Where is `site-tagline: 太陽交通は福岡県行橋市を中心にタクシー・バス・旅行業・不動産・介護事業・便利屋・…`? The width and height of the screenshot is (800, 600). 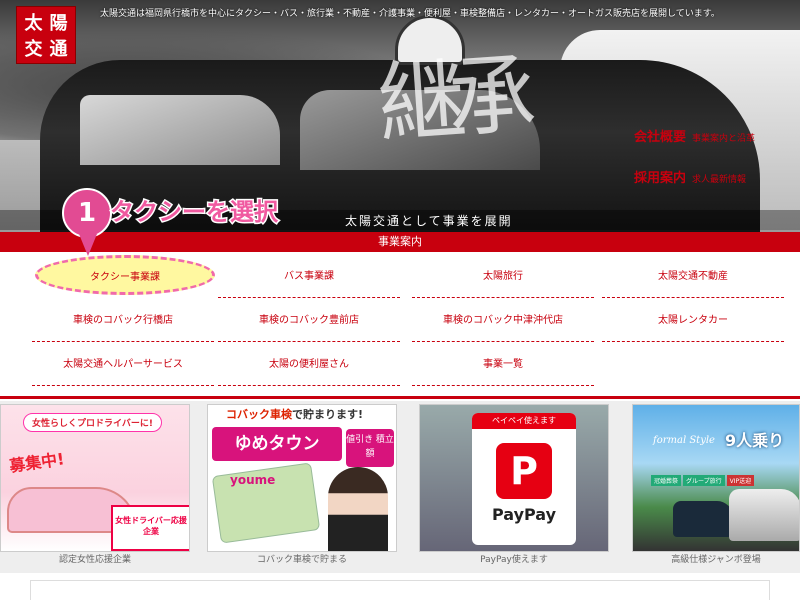 site-tagline: 太陽交通は福岡県行橋市を中心にタクシー・バス・旅行業・不動産・介護事業・便利屋・… is located at coordinates (410, 14).